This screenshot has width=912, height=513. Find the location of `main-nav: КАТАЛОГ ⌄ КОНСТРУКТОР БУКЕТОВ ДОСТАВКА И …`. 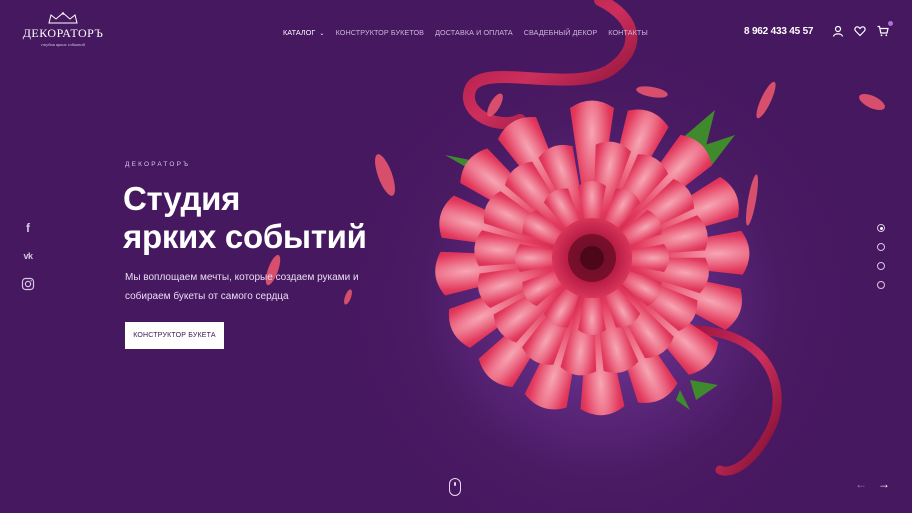

main-nav: КАТАЛОГ ⌄ КОНСТРУКТОР БУКЕТОВ ДОСТАВКА И … is located at coordinates (465, 32).